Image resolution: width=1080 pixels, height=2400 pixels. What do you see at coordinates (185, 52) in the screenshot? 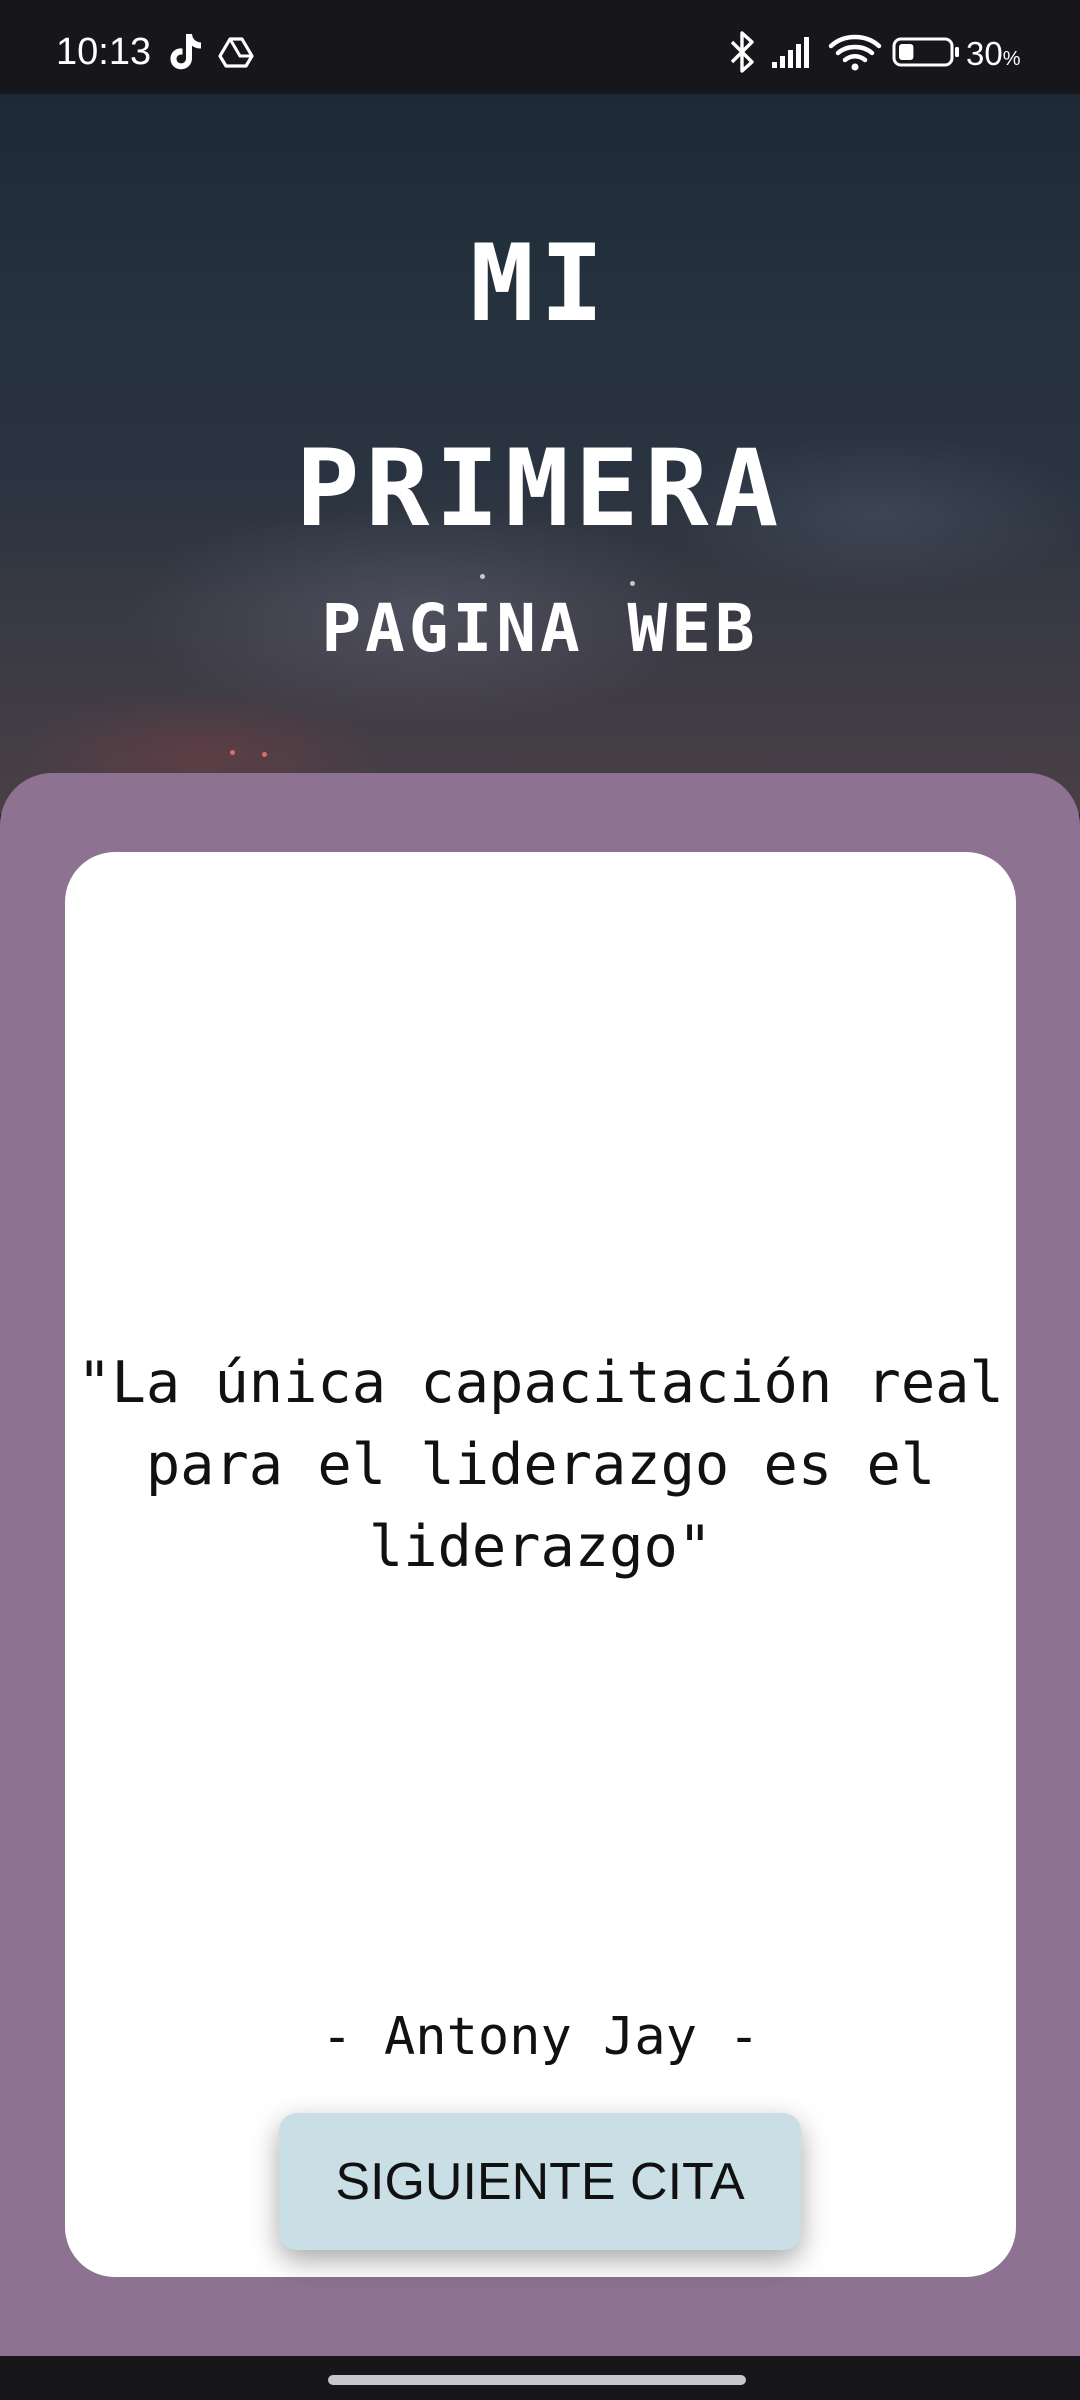
I see `tiktok-icon` at bounding box center [185, 52].